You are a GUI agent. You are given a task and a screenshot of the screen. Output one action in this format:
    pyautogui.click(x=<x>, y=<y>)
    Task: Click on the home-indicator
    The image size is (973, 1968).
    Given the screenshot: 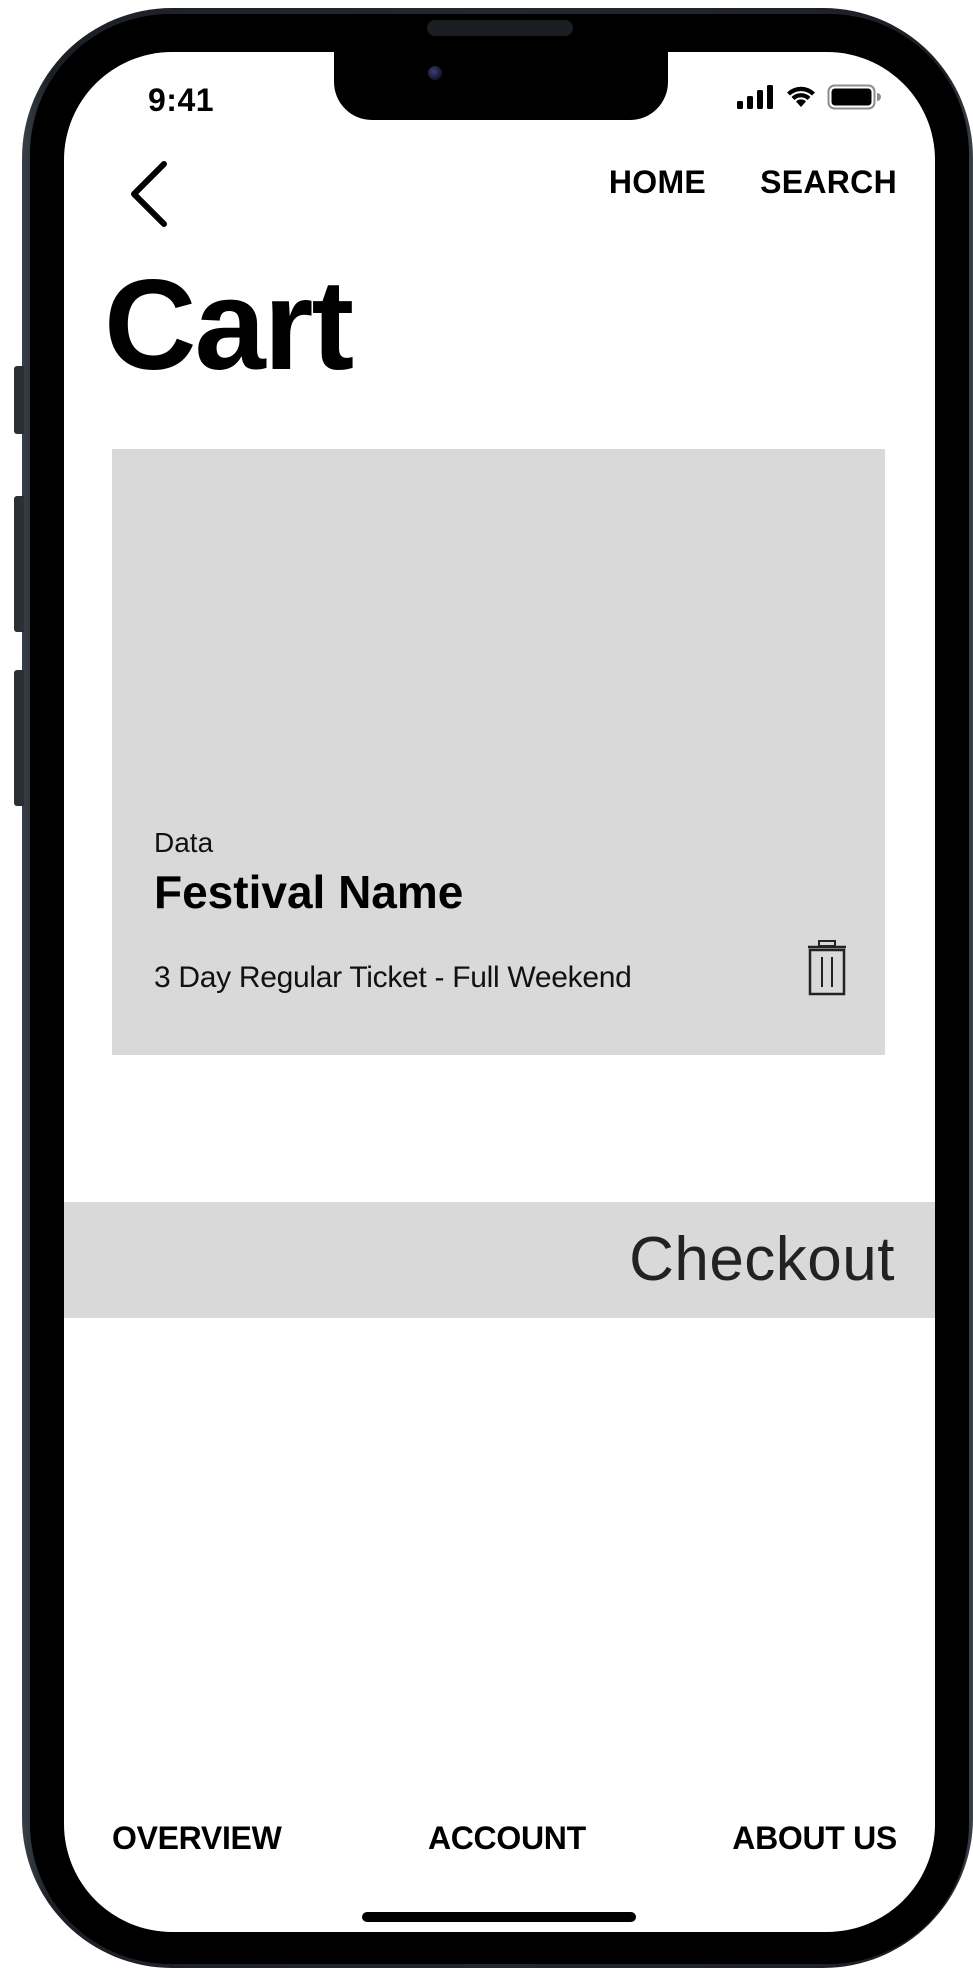 What is the action you would take?
    pyautogui.click(x=499, y=1917)
    